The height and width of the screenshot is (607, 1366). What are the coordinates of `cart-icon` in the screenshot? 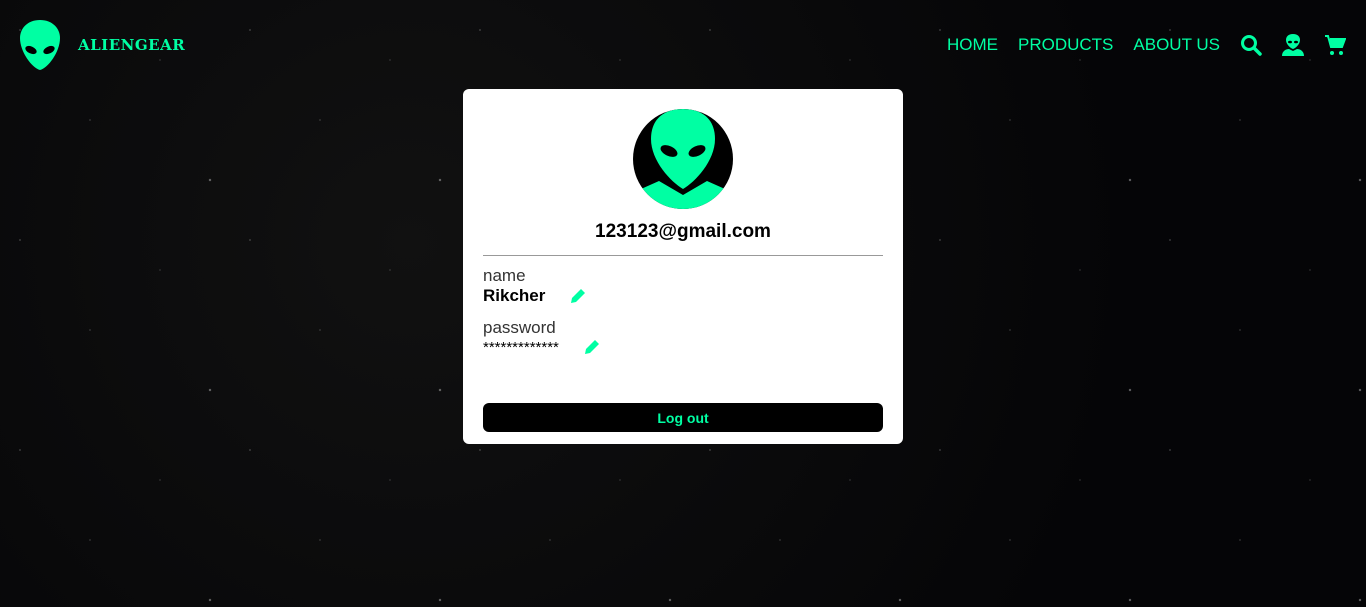 It's located at (1335, 45).